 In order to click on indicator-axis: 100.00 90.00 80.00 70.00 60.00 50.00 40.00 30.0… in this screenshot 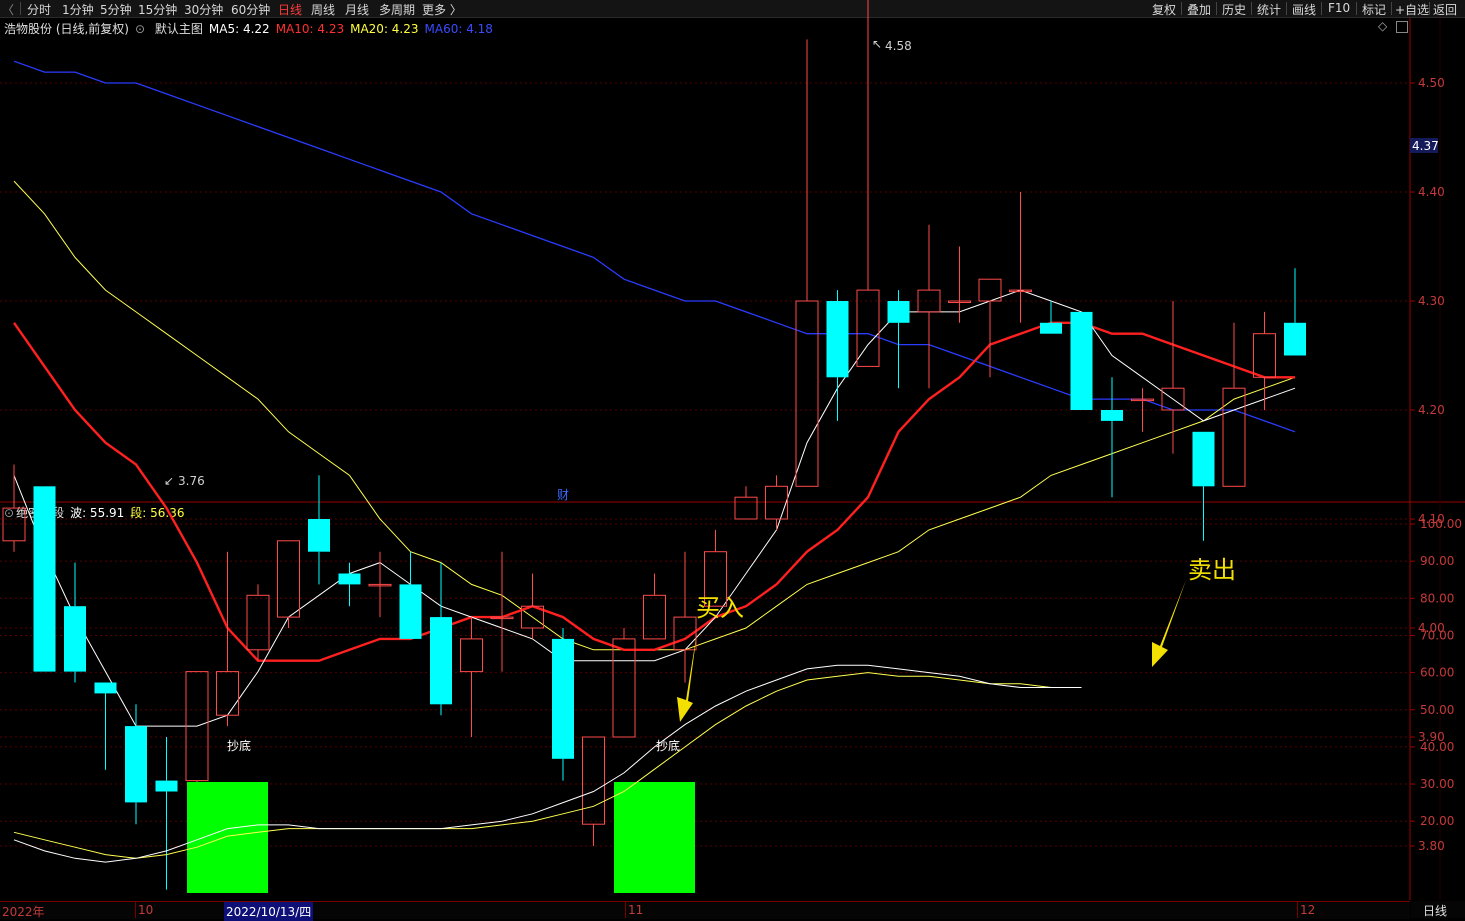, I will do `click(1441, 672)`.